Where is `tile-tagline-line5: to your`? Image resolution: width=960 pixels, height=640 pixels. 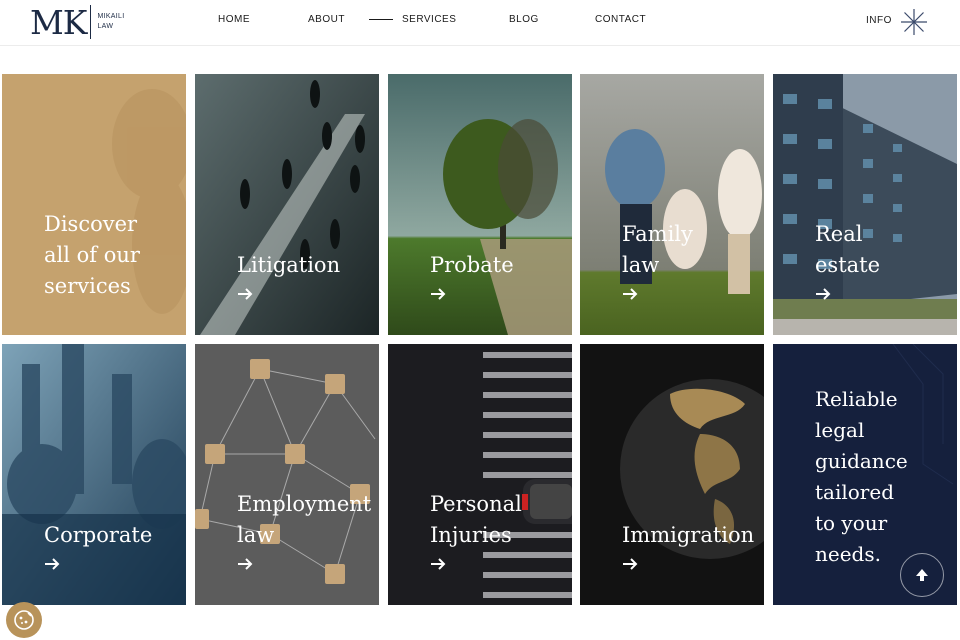
tile-tagline-line5: to your is located at coordinates (851, 523).